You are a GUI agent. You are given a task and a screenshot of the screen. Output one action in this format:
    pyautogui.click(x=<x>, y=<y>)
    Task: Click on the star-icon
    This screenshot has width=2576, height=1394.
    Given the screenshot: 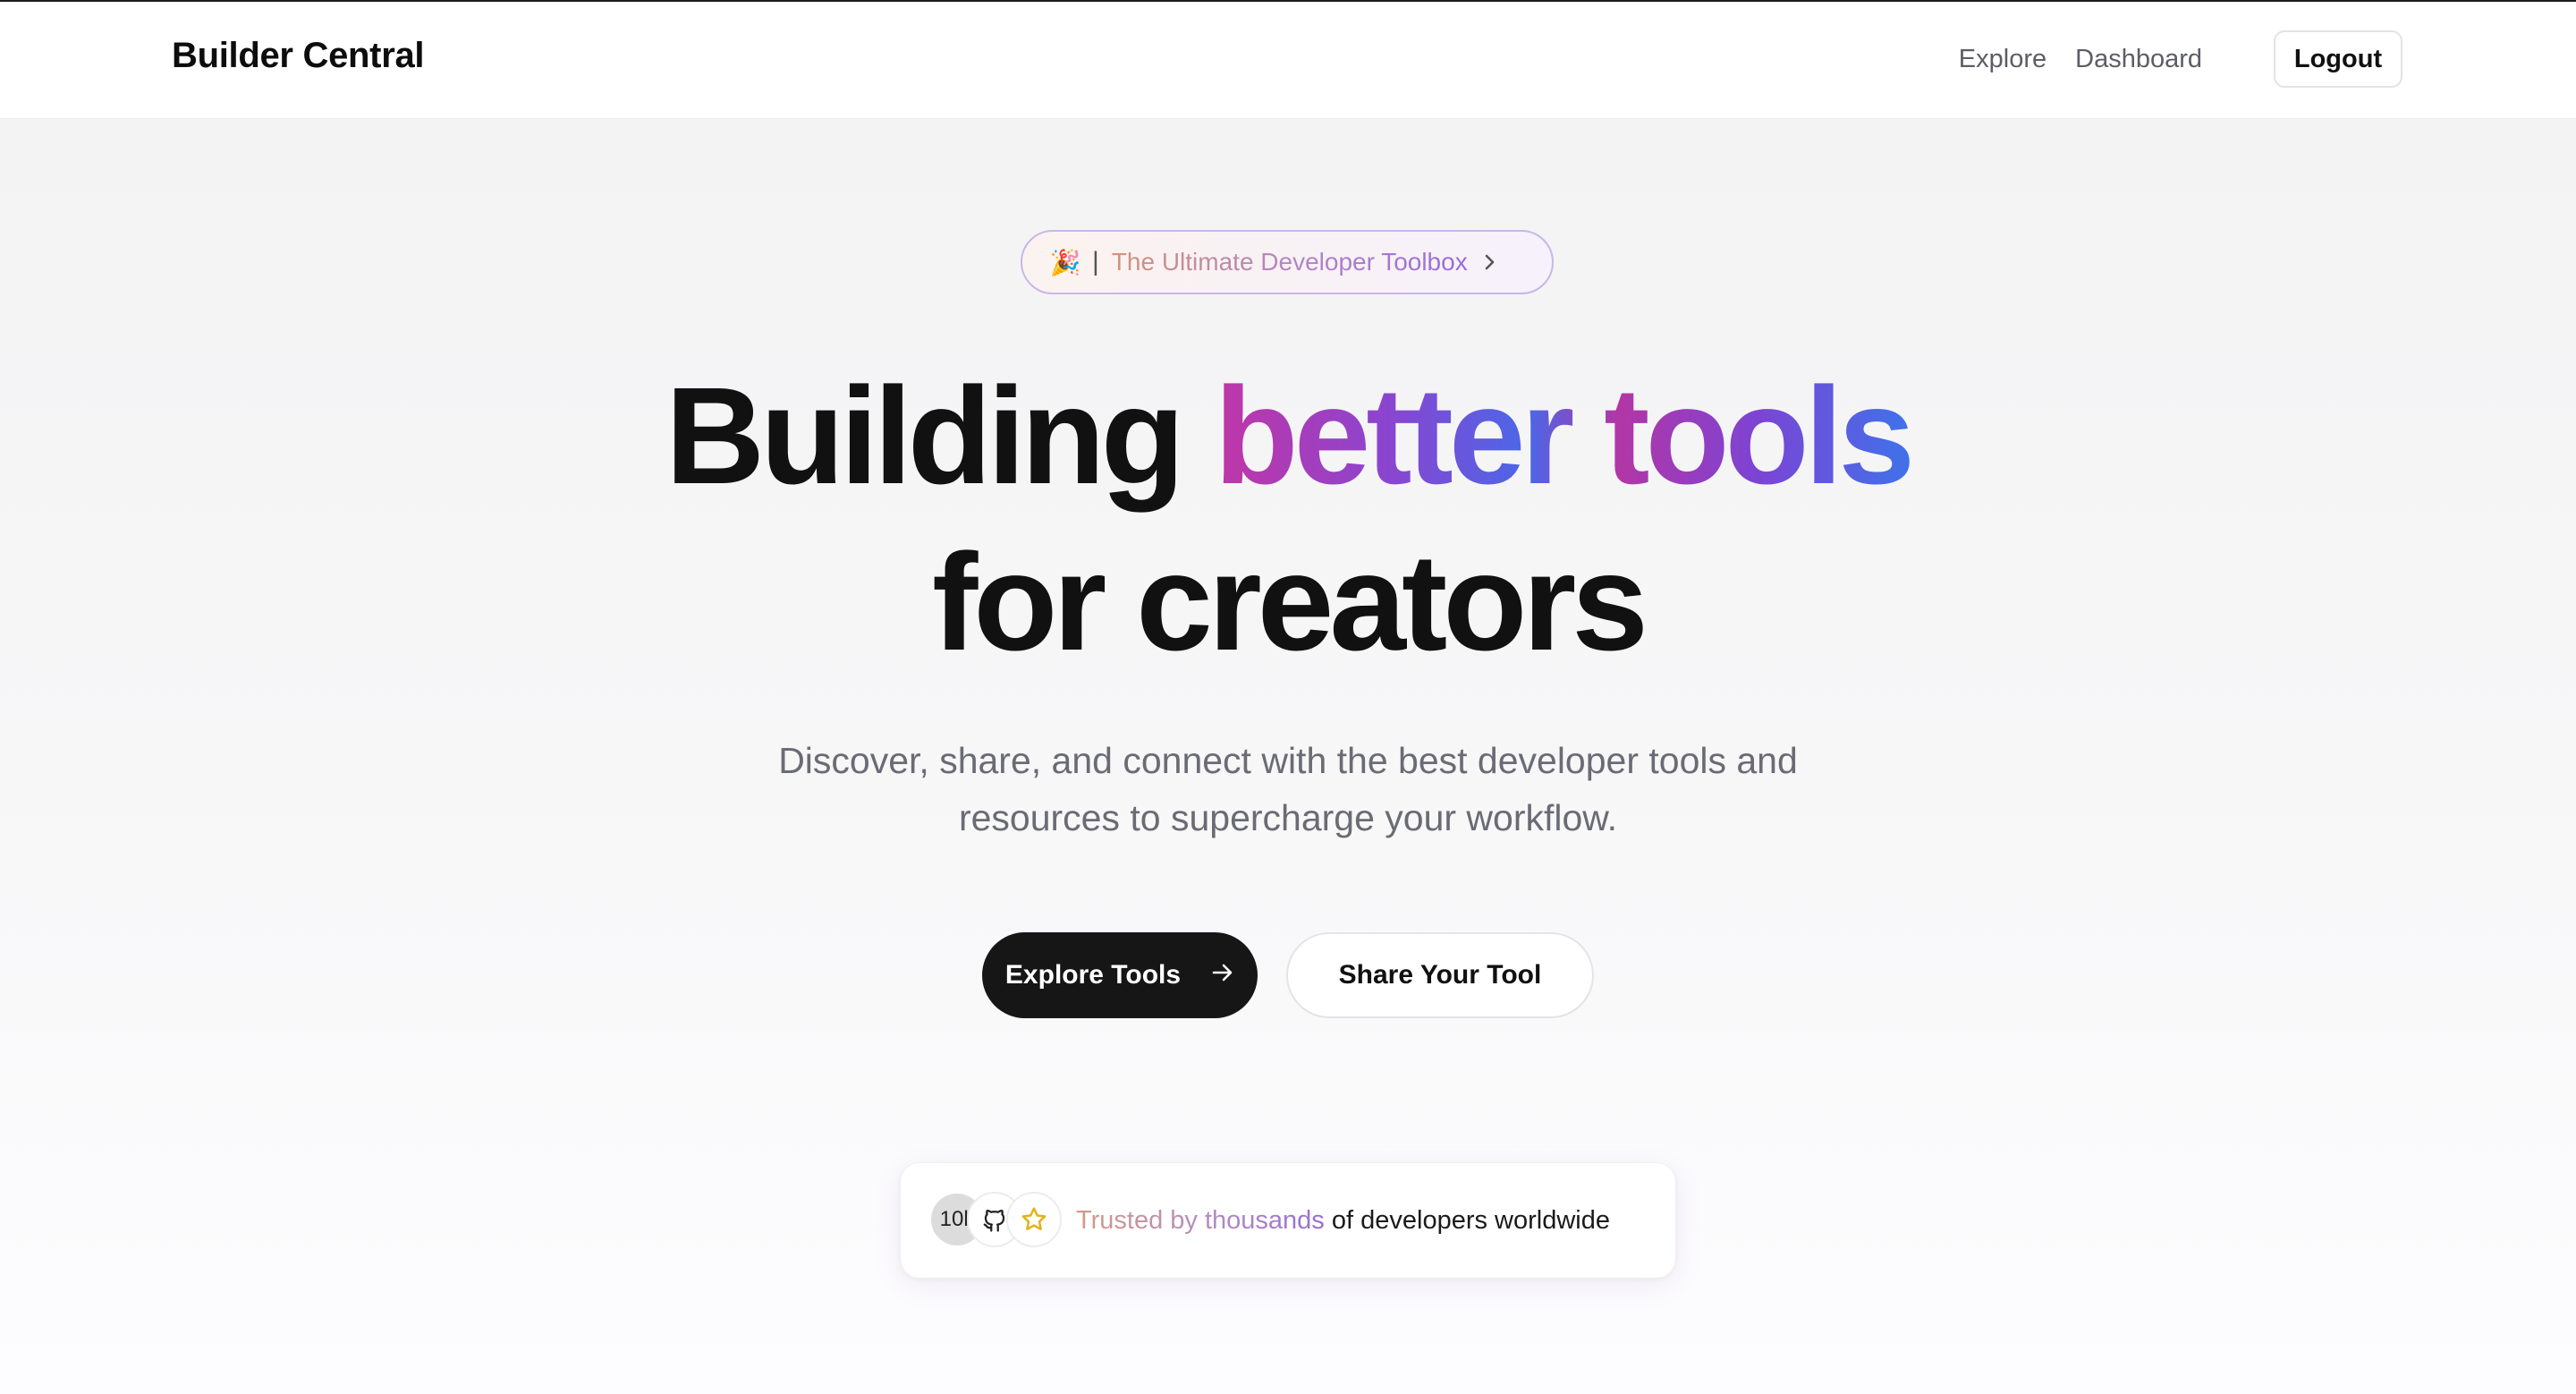 What is the action you would take?
    pyautogui.click(x=1034, y=1219)
    